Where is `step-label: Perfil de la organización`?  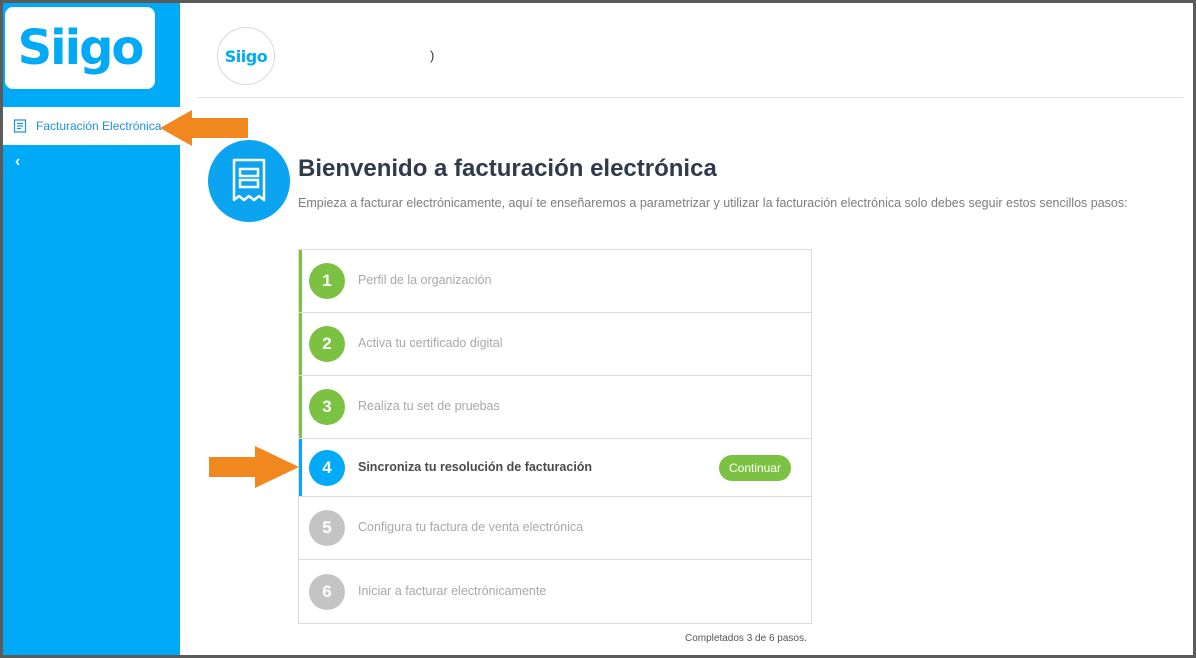 step-label: Perfil de la organización is located at coordinates (425, 280).